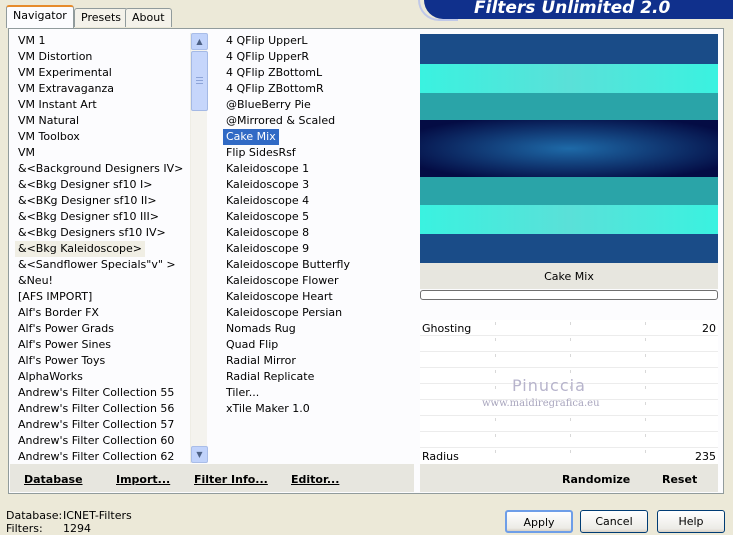 The image size is (733, 535). Describe the element at coordinates (318, 217) in the screenshot. I see `filter-item-row: Kaleidoscope 5` at that location.